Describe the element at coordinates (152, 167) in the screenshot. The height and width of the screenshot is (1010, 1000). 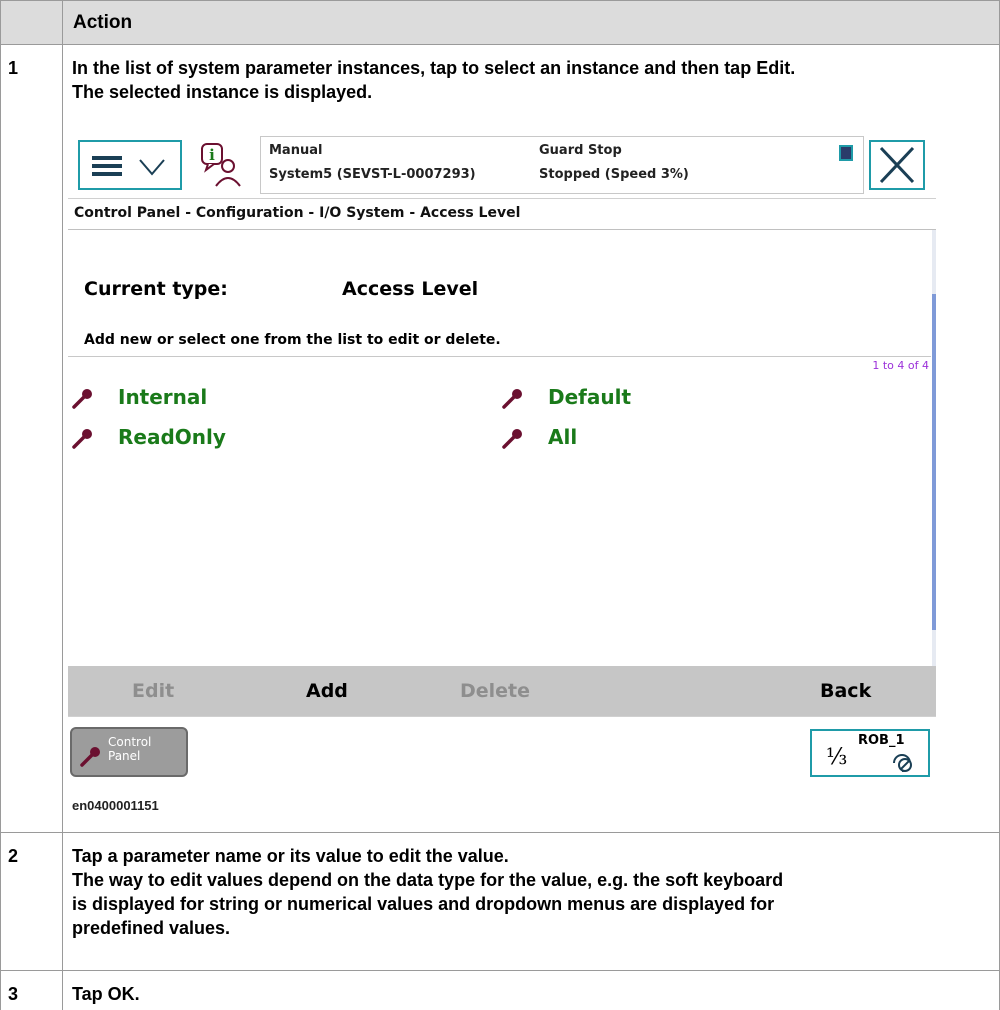
I see `chevron-down-icon` at that location.